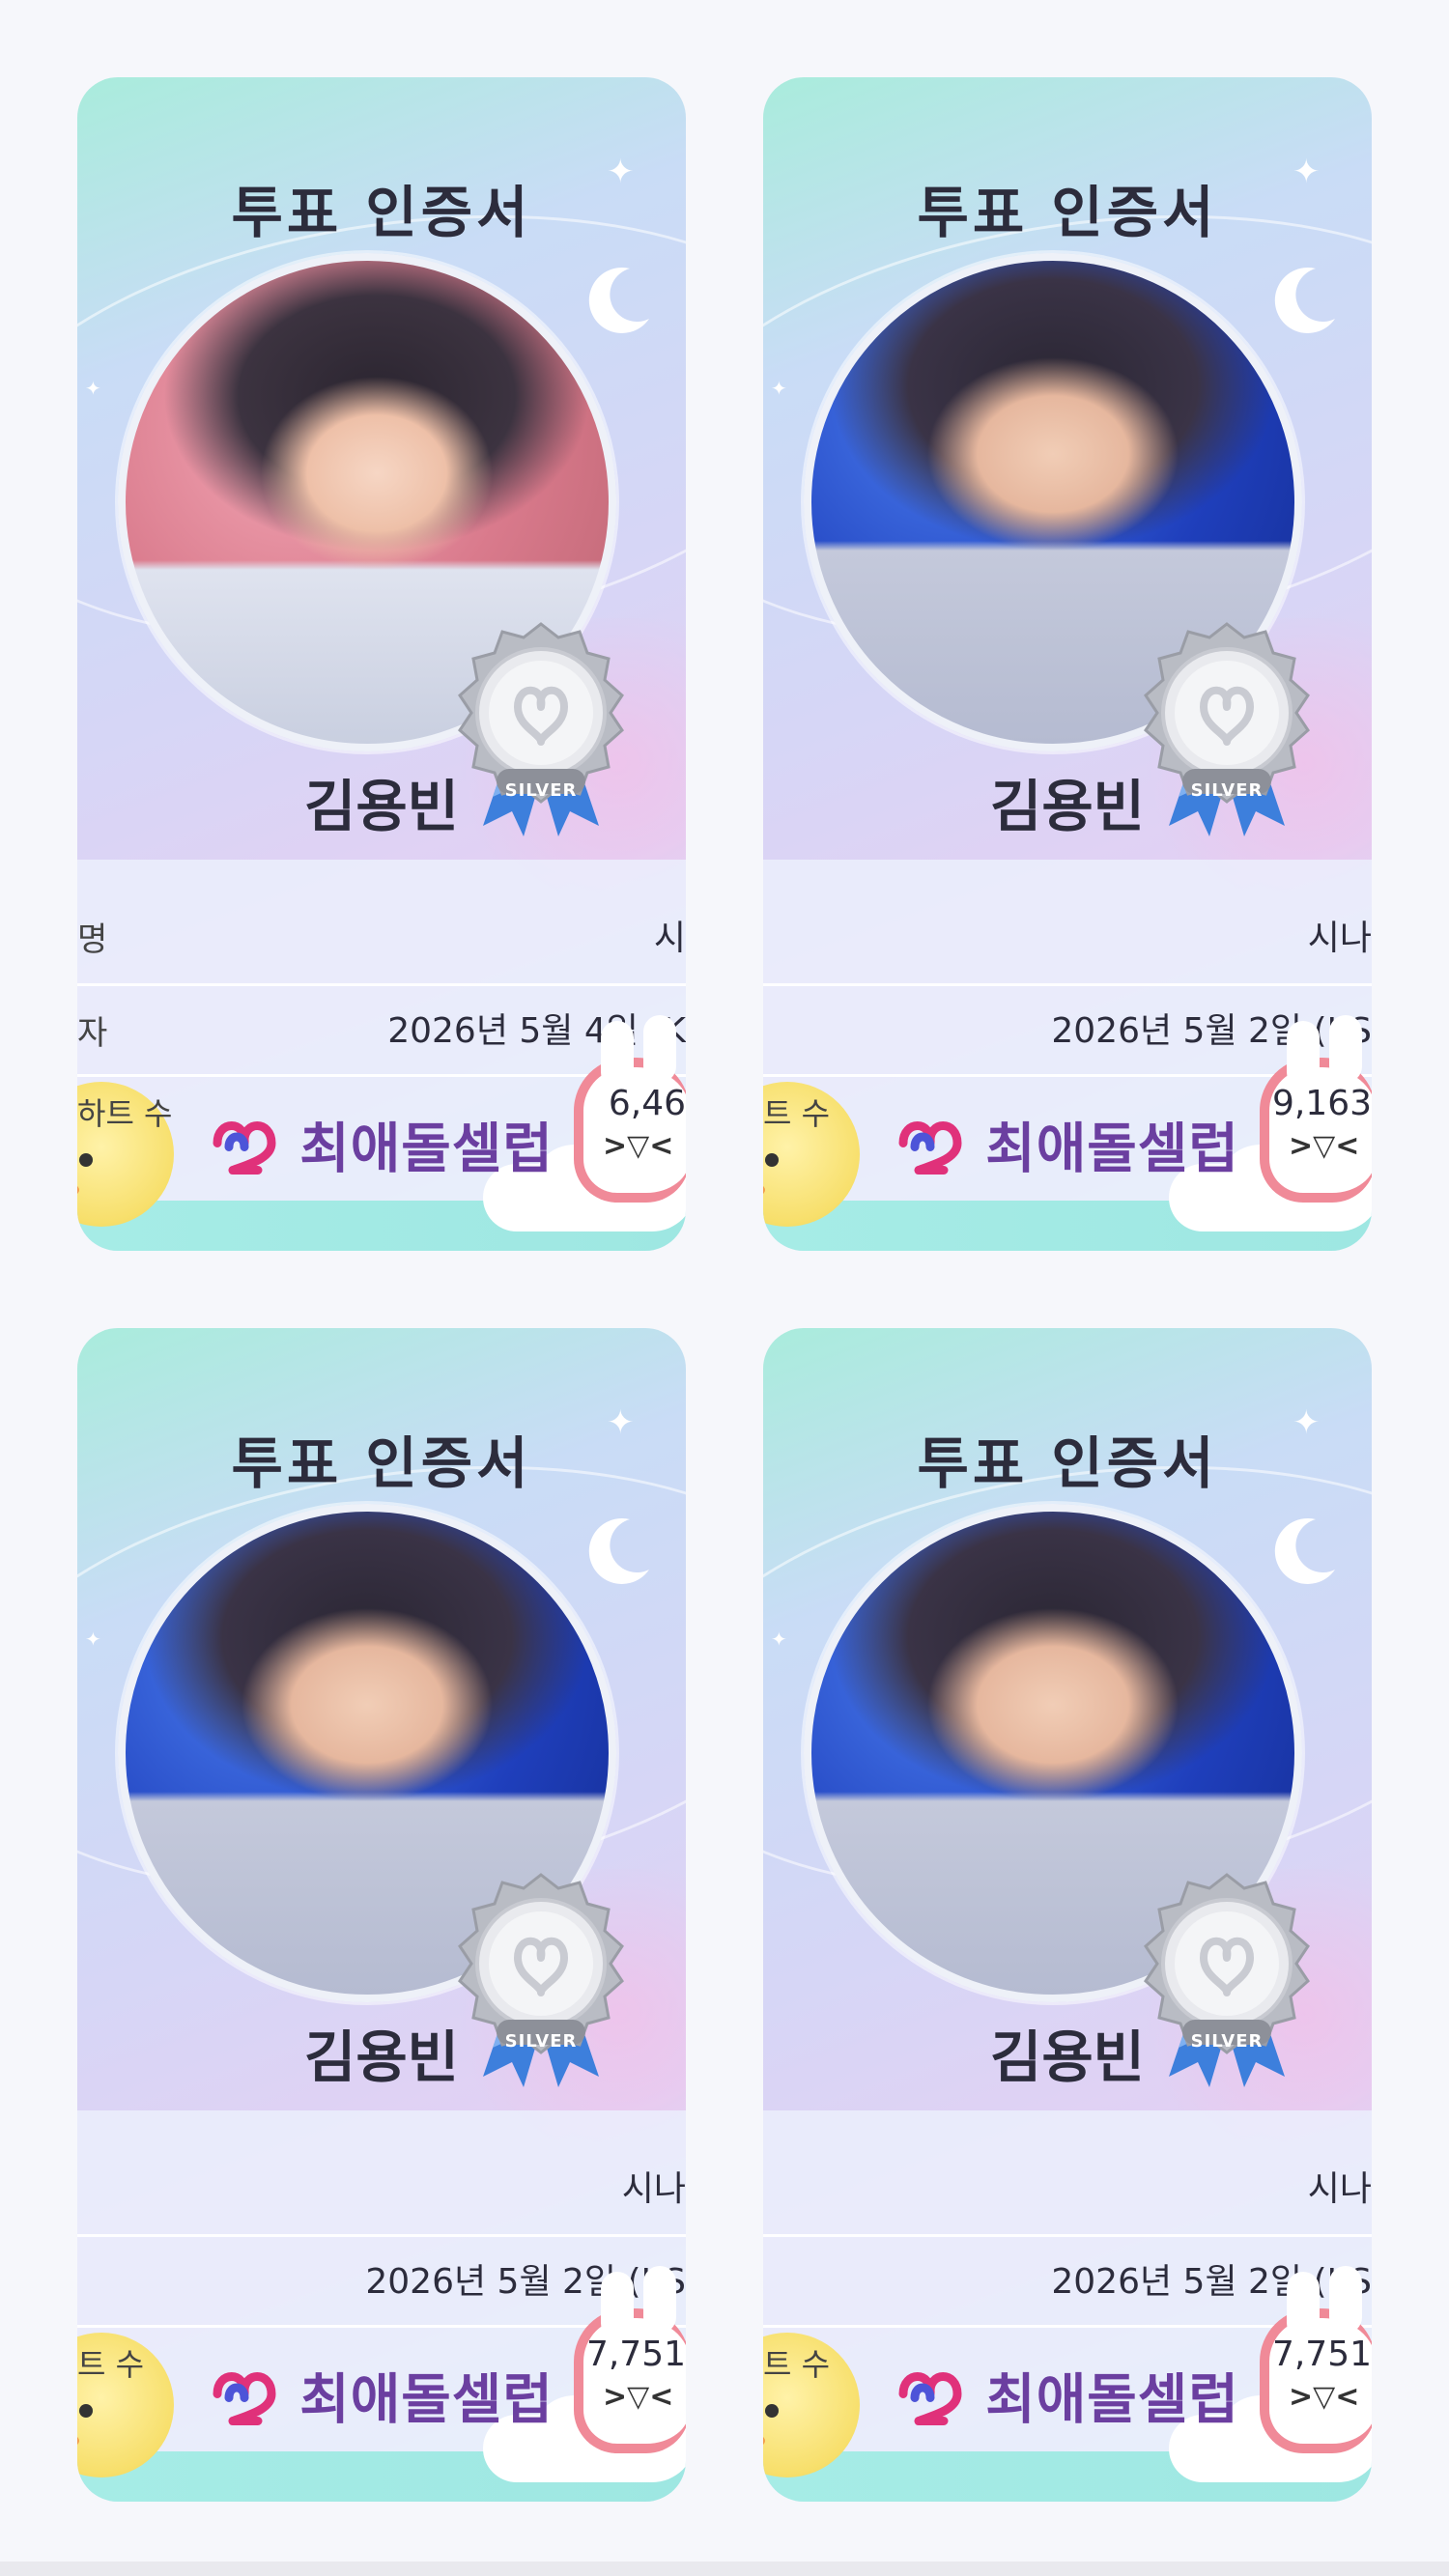 Image resolution: width=1449 pixels, height=2576 pixels. Describe the element at coordinates (92, 939) in the screenshot. I see `row-label: 명` at that location.